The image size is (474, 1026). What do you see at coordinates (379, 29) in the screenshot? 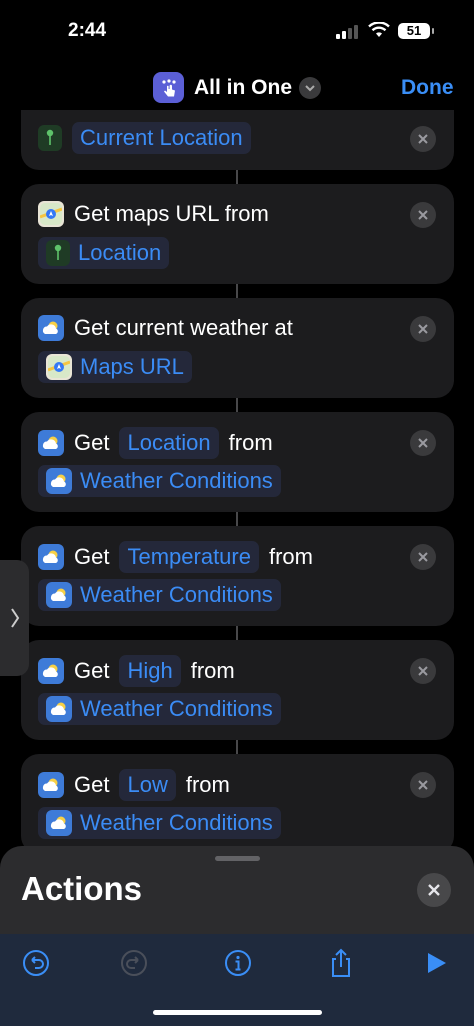
I see `wifi-icon` at bounding box center [379, 29].